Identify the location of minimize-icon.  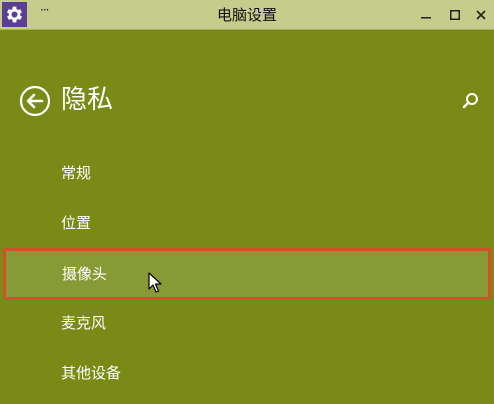
(426, 18).